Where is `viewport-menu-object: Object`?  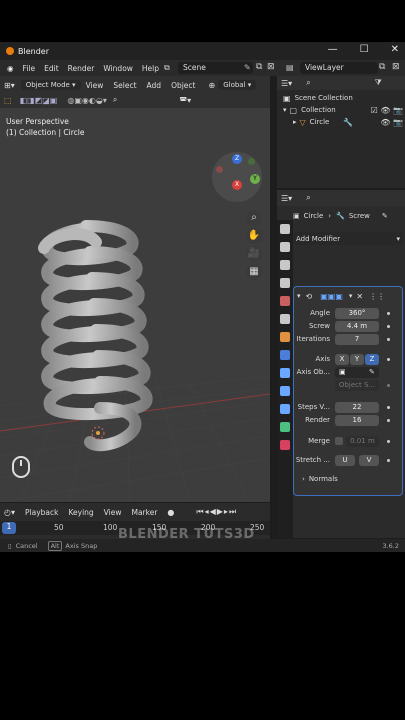
viewport-menu-object: Object is located at coordinates (183, 85).